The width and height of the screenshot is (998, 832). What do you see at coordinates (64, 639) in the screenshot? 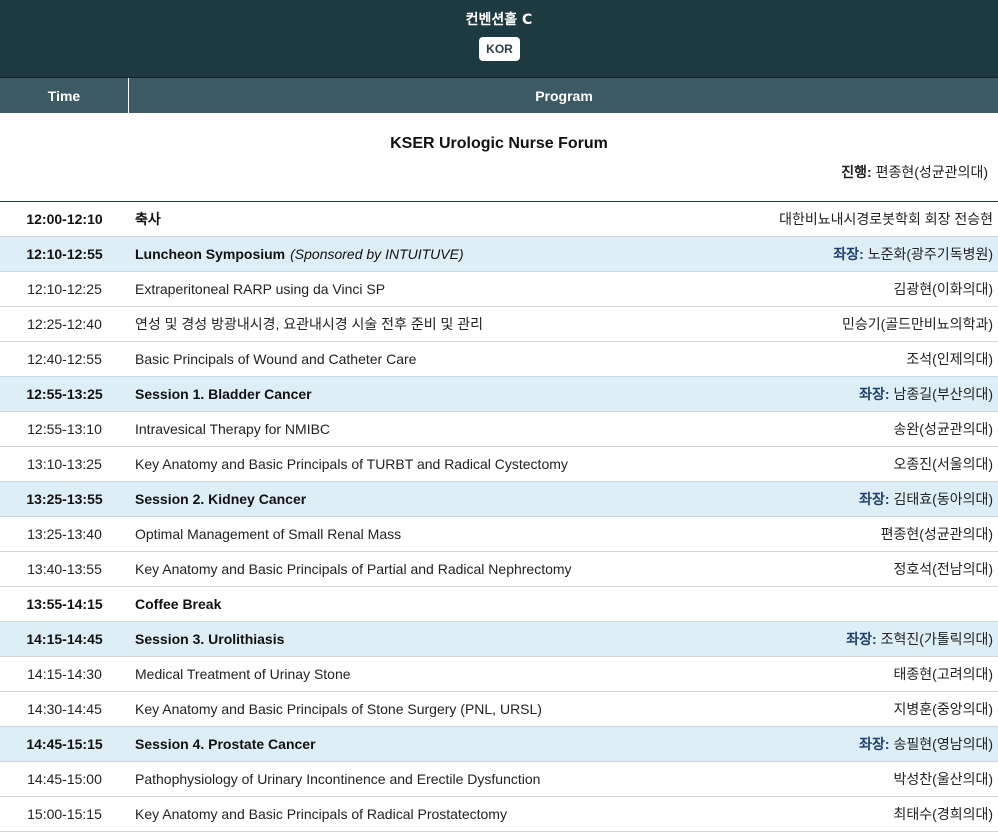
I see `row-time: 14:15-14:45` at bounding box center [64, 639].